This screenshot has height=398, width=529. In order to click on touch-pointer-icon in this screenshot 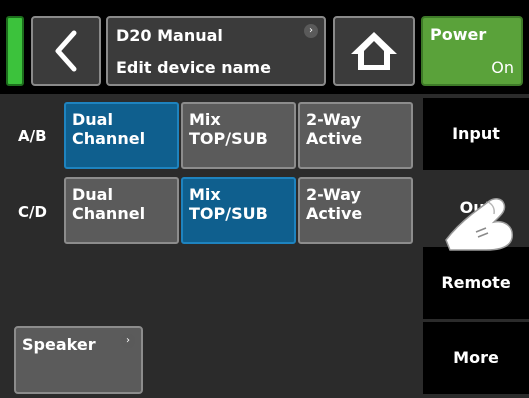, I will do `click(479, 224)`.